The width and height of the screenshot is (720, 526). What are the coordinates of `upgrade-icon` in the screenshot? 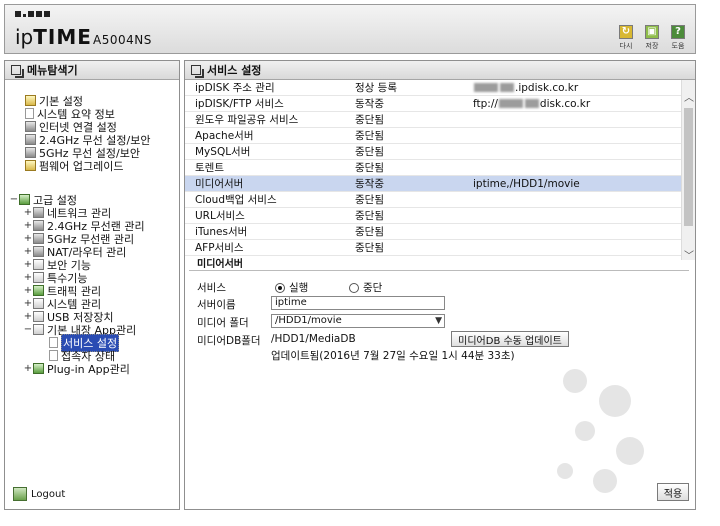 It's located at (30, 165).